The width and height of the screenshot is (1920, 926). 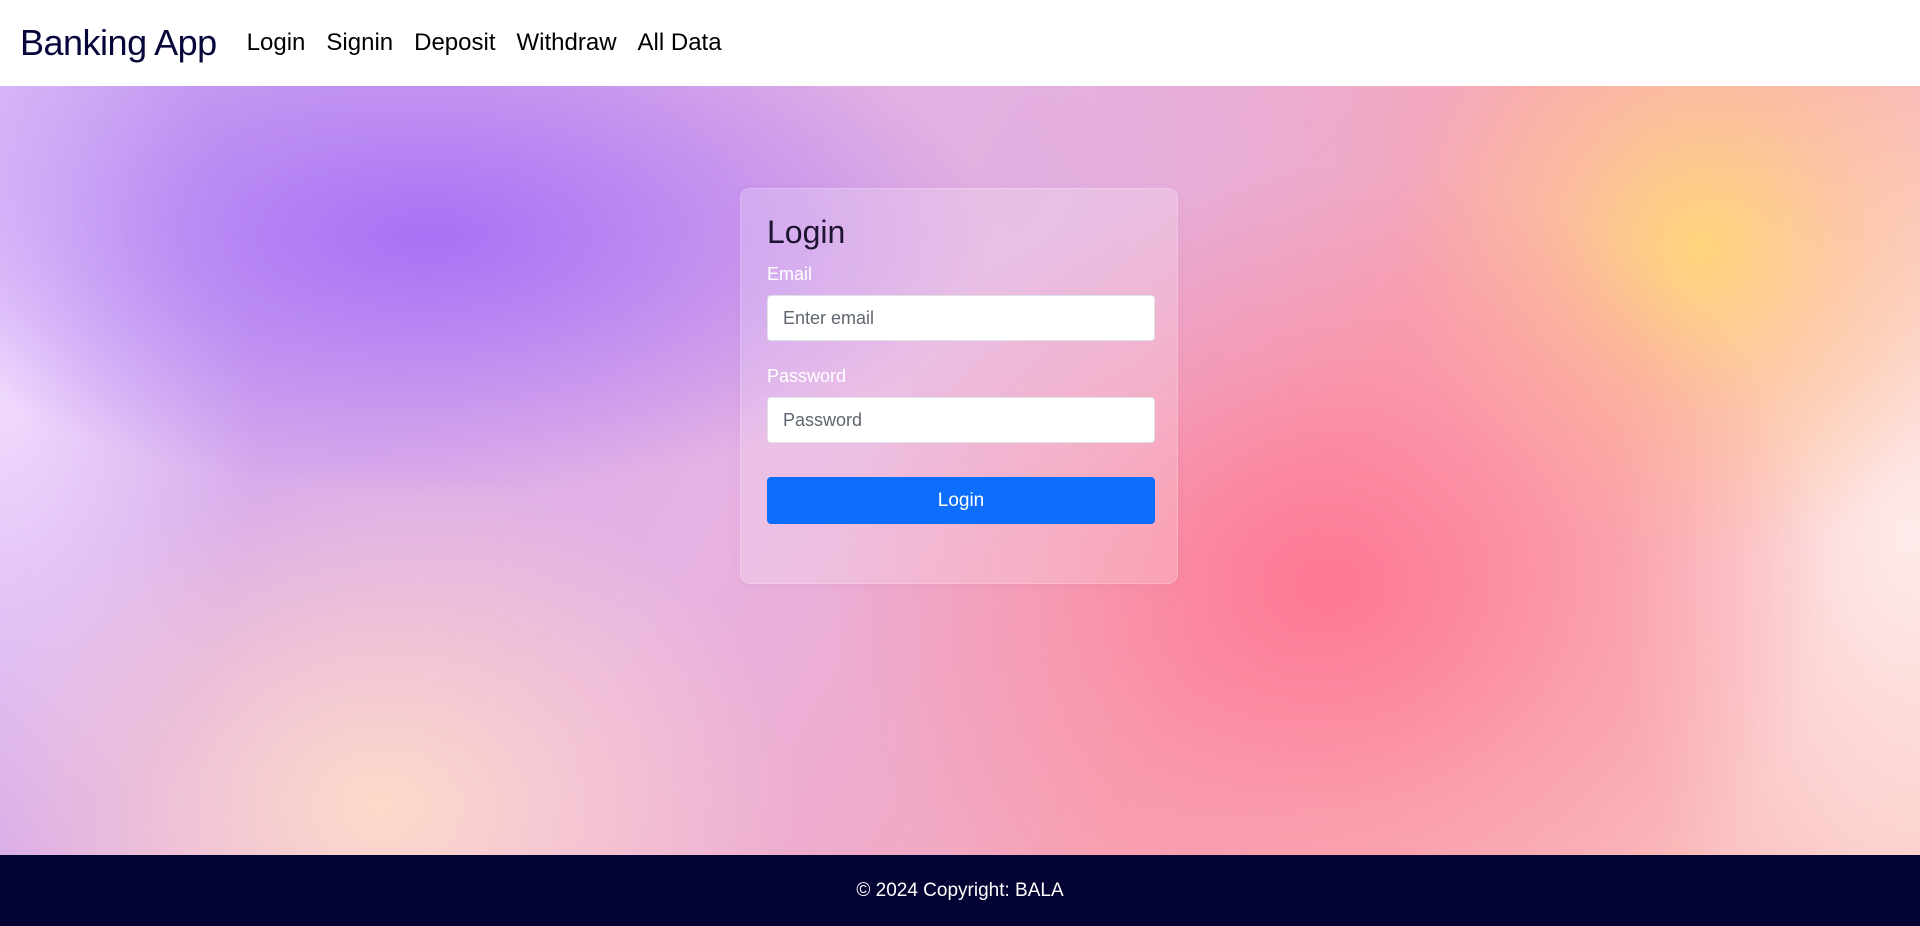 I want to click on login-card-title: Login, so click(x=806, y=232).